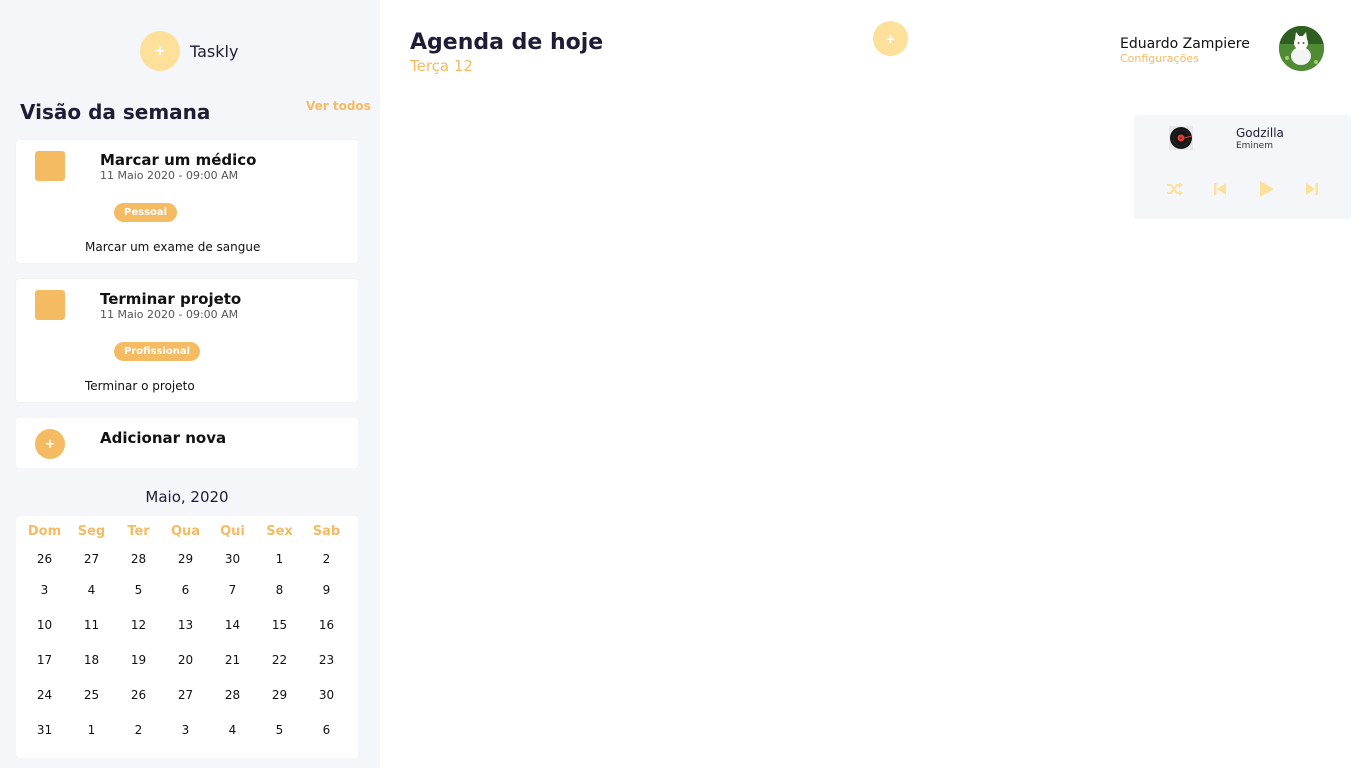 The image size is (1366, 768). What do you see at coordinates (185, 531) in the screenshot?
I see `weekday-label: Qua` at bounding box center [185, 531].